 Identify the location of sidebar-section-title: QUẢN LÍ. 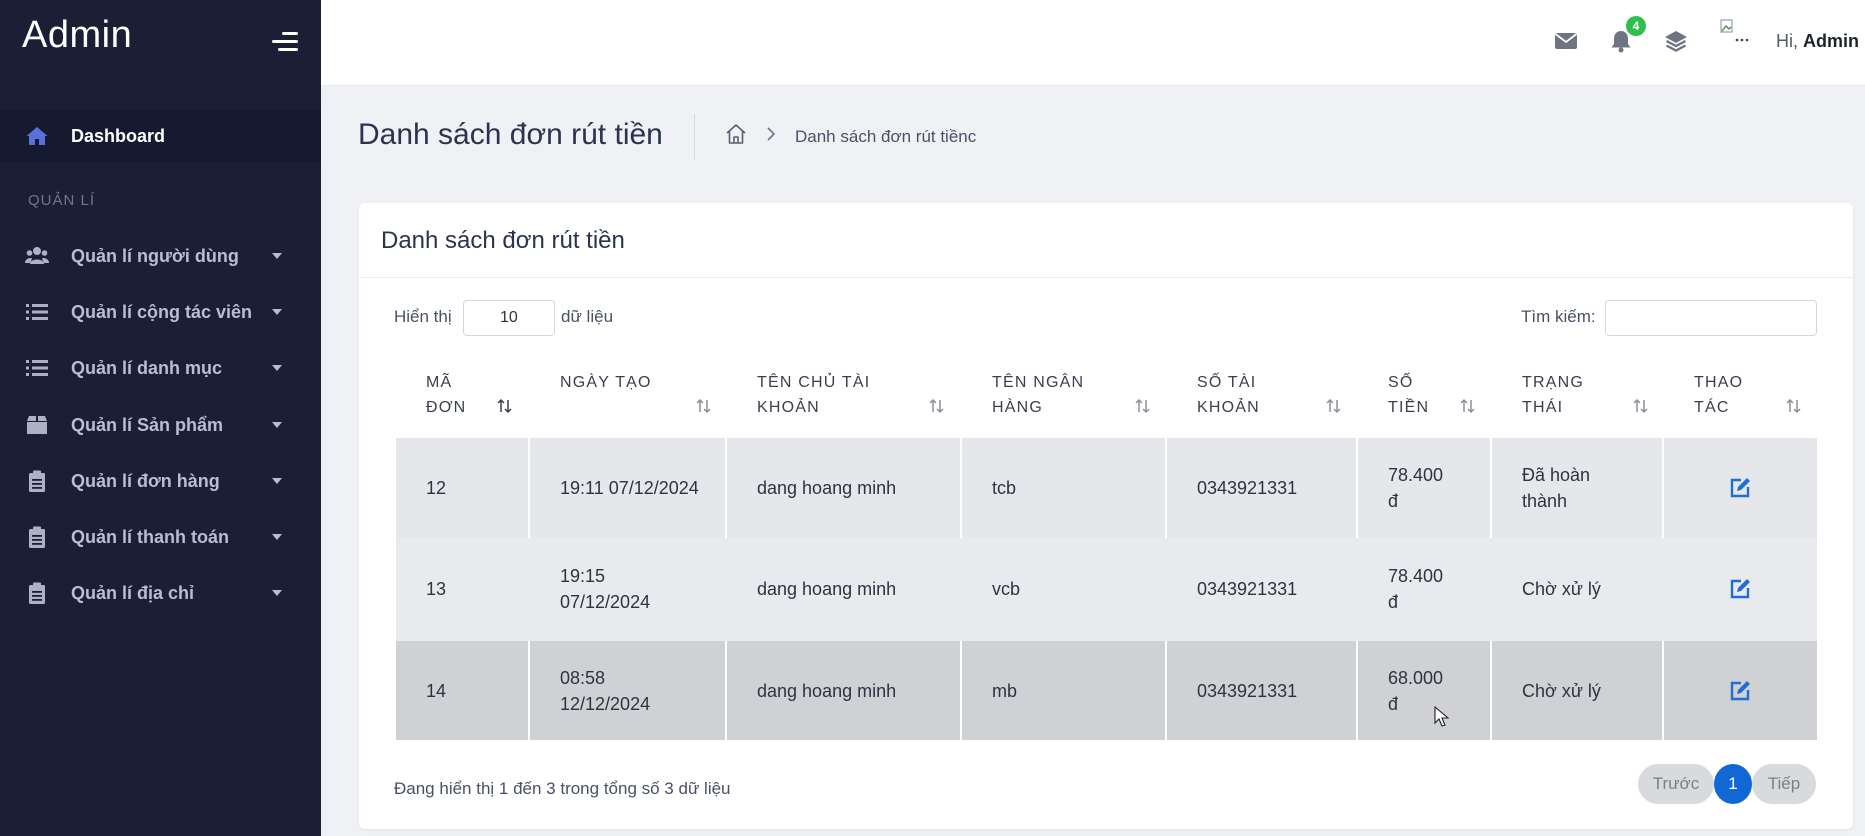
(62, 200).